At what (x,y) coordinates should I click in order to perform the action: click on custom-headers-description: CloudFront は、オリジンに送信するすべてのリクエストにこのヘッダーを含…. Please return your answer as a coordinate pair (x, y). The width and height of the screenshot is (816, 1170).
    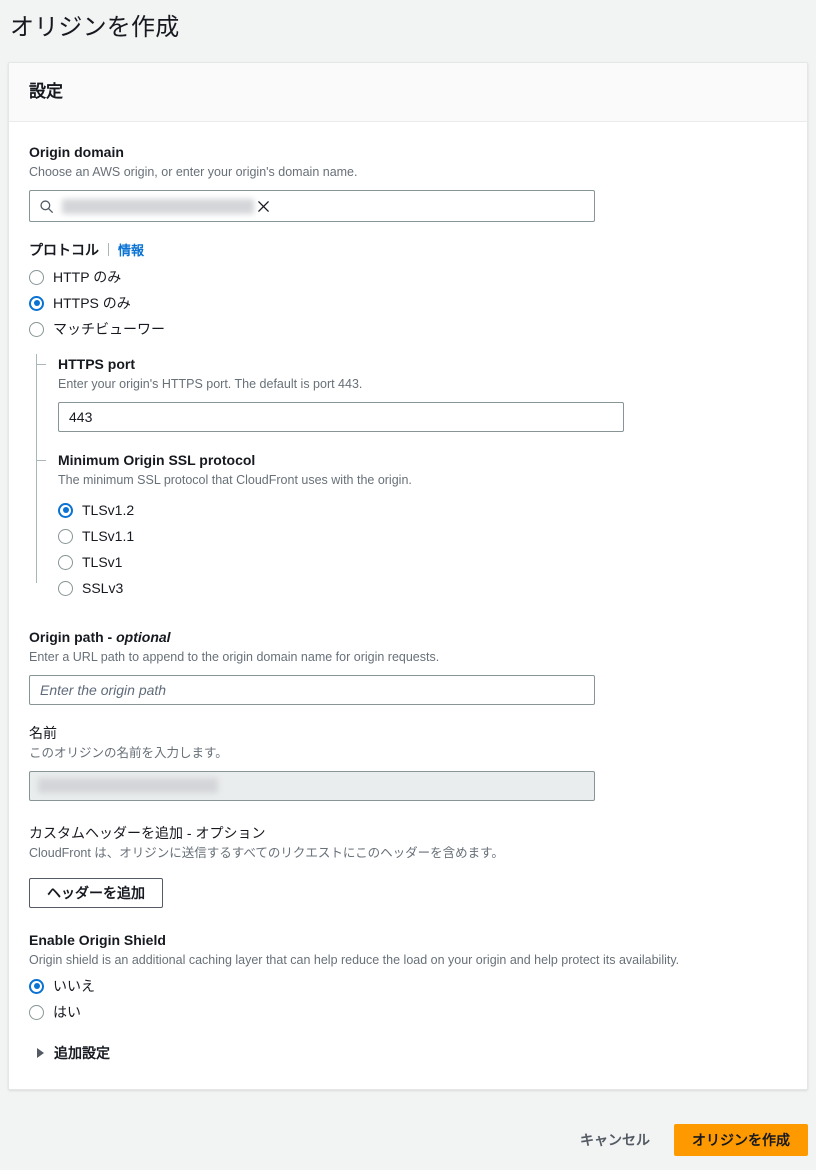
    Looking at the image, I should click on (266, 853).